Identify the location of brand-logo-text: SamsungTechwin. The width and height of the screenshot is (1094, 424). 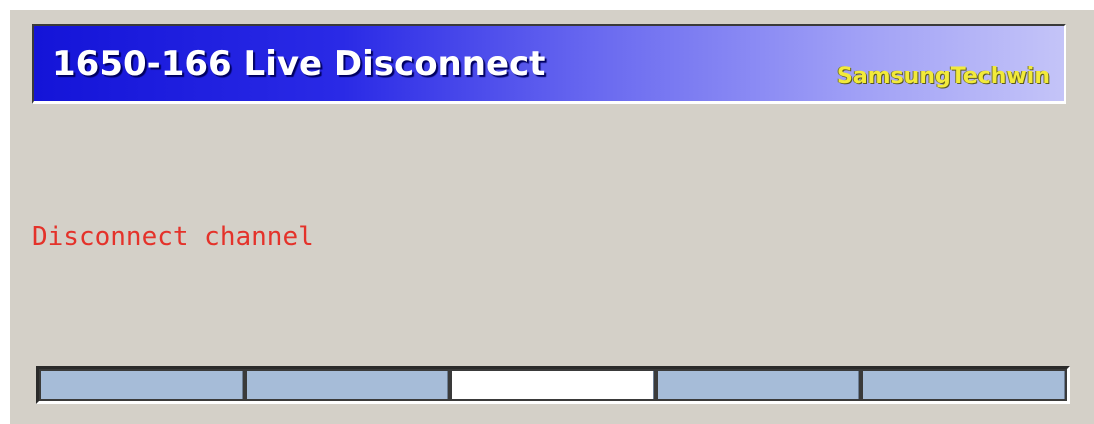
(943, 76).